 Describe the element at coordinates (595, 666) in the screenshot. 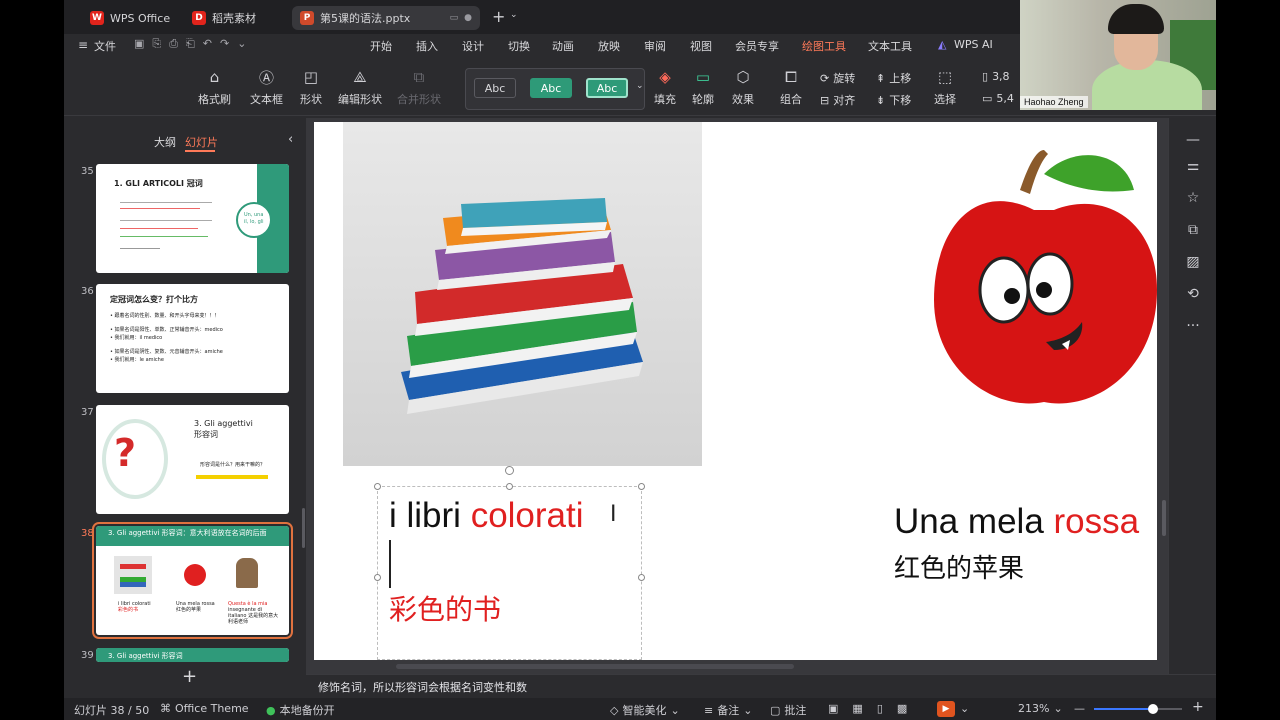

I see `canvas-horizontal-scrollbar` at that location.